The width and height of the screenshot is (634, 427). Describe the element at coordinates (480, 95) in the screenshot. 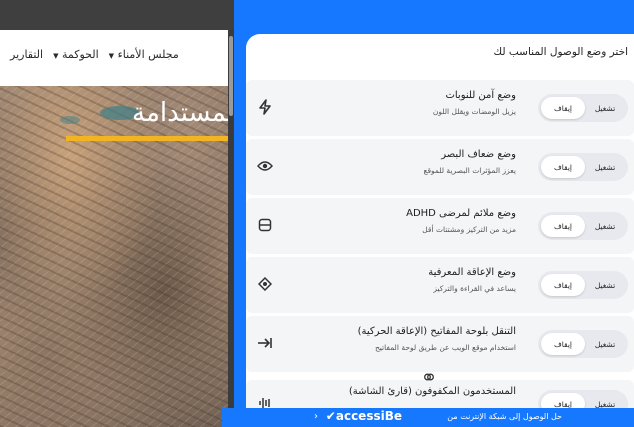

I see `profile-title: وضع آمن للنوبات` at that location.